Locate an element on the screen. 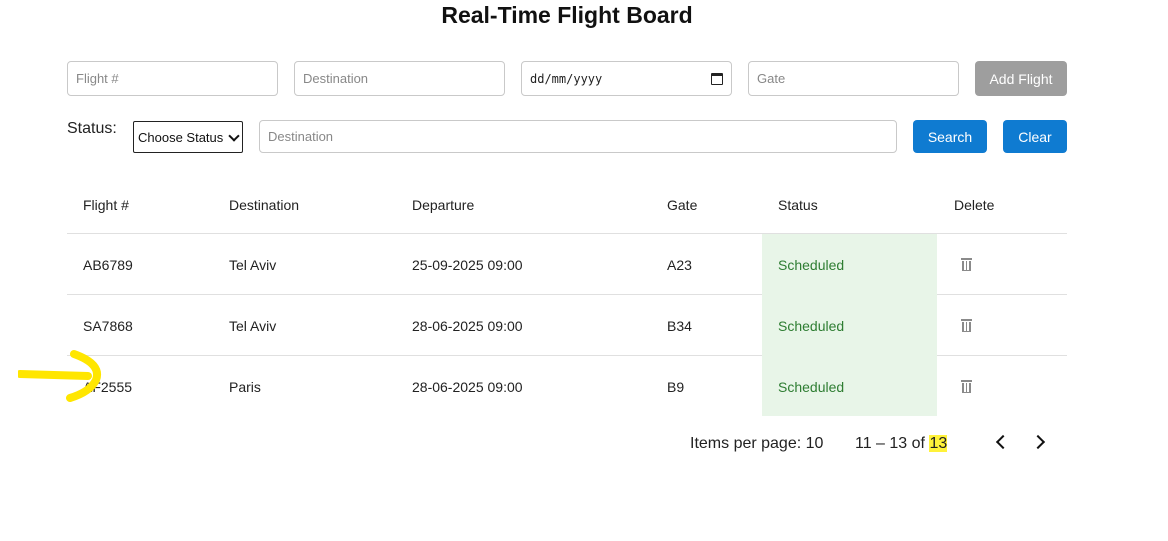 This screenshot has width=1168, height=541. column-header-departure: Departure is located at coordinates (443, 205).